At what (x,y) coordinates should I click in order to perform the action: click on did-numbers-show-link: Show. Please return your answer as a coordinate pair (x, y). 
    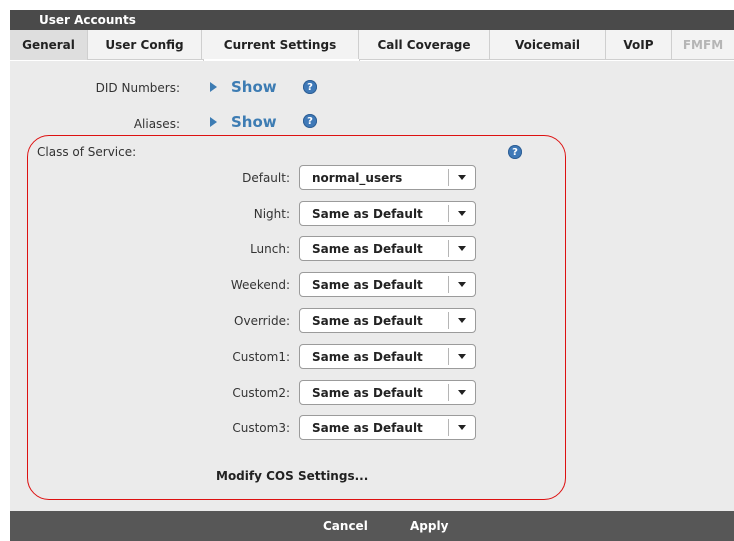
    Looking at the image, I should click on (243, 87).